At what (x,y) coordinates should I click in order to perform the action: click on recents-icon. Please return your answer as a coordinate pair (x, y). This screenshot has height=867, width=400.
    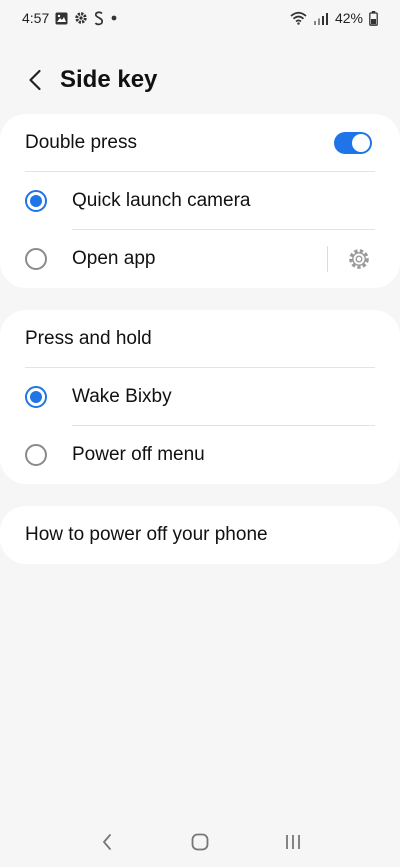
    Looking at the image, I should click on (293, 842).